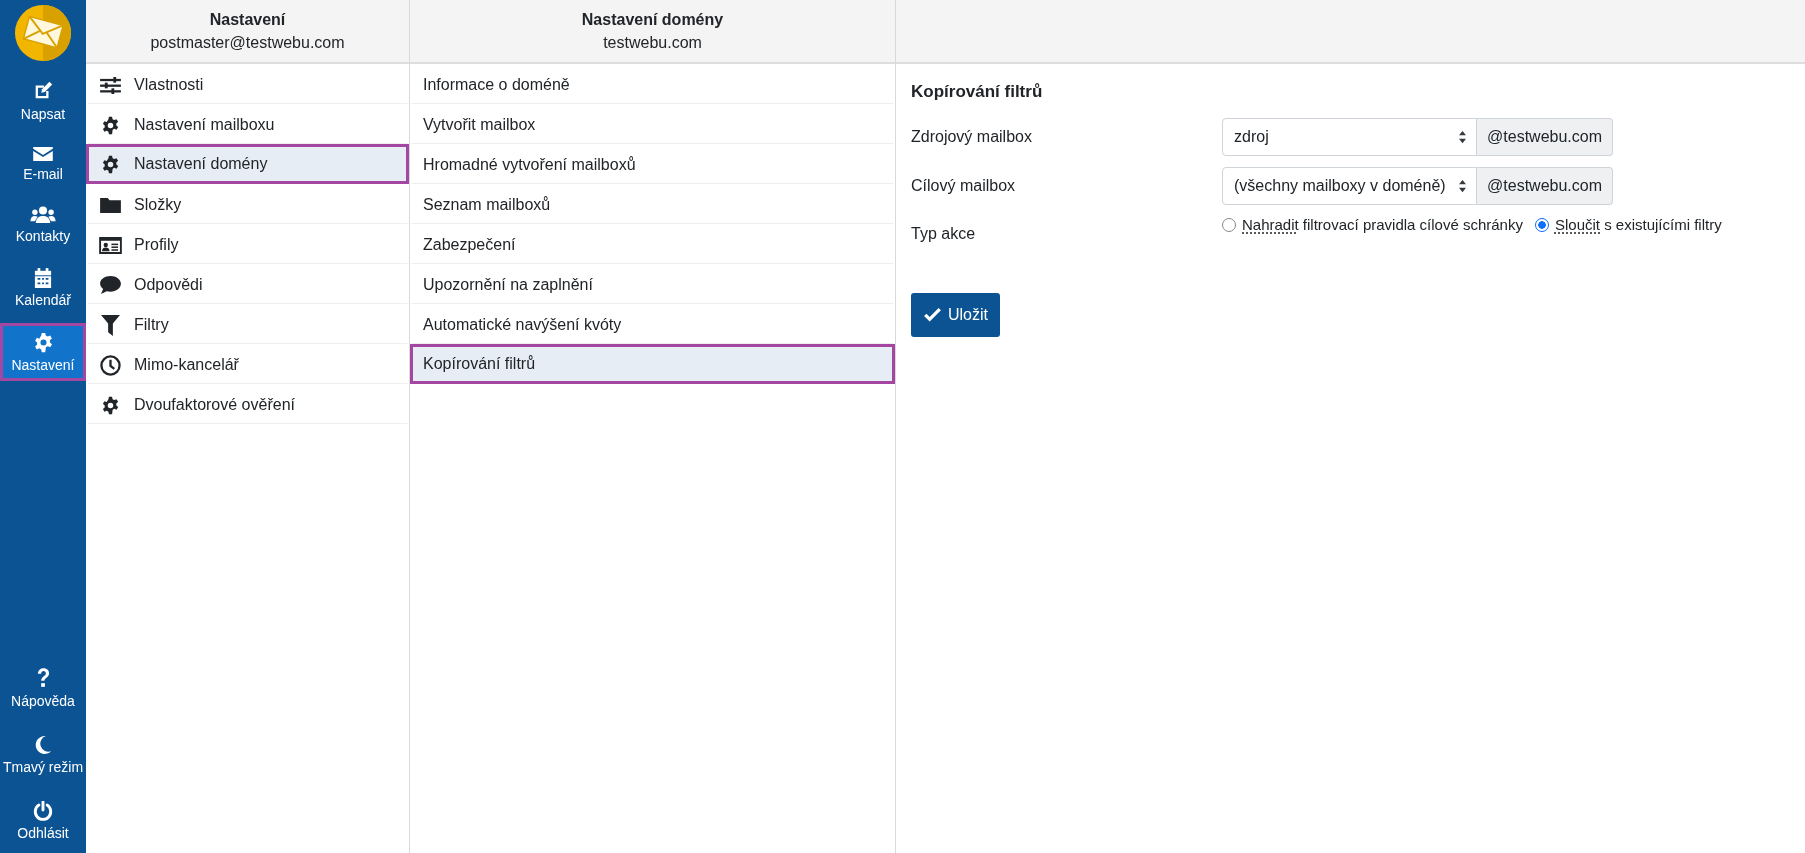 The width and height of the screenshot is (1805, 853). Describe the element at coordinates (247, 204) in the screenshot. I see `menu-item: Složky` at that location.